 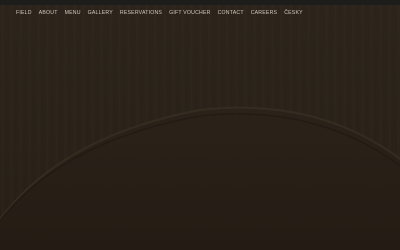 I want to click on nav-item-careers: CAREERS, so click(x=264, y=13).